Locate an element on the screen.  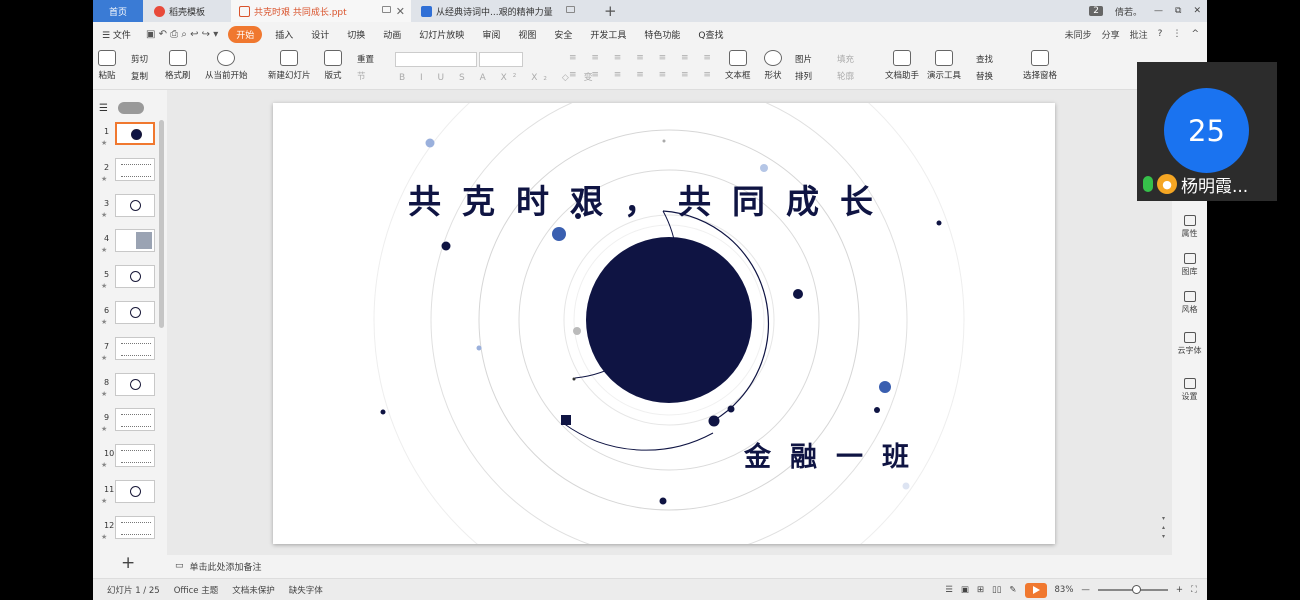
reading-view-icon: ▯▯ is located at coordinates (996, 590).